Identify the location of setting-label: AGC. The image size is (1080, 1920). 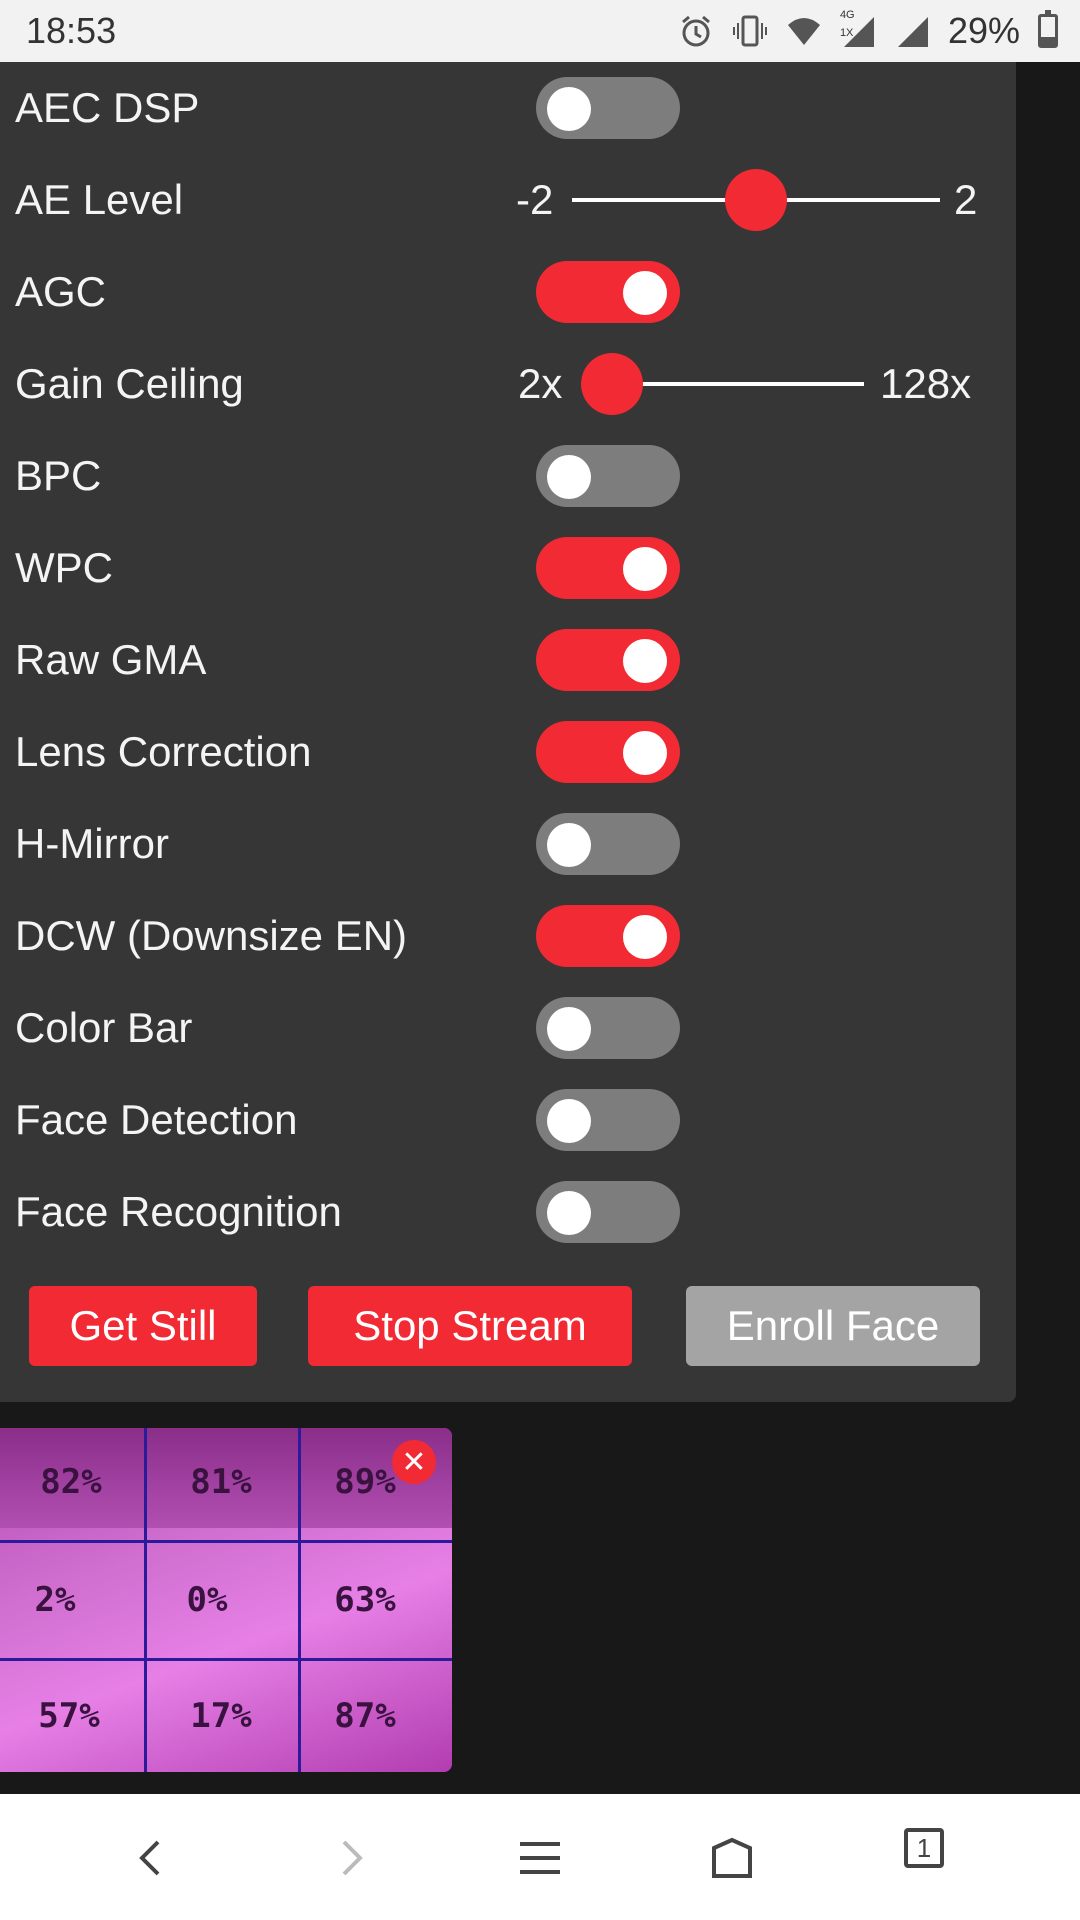
(61, 291).